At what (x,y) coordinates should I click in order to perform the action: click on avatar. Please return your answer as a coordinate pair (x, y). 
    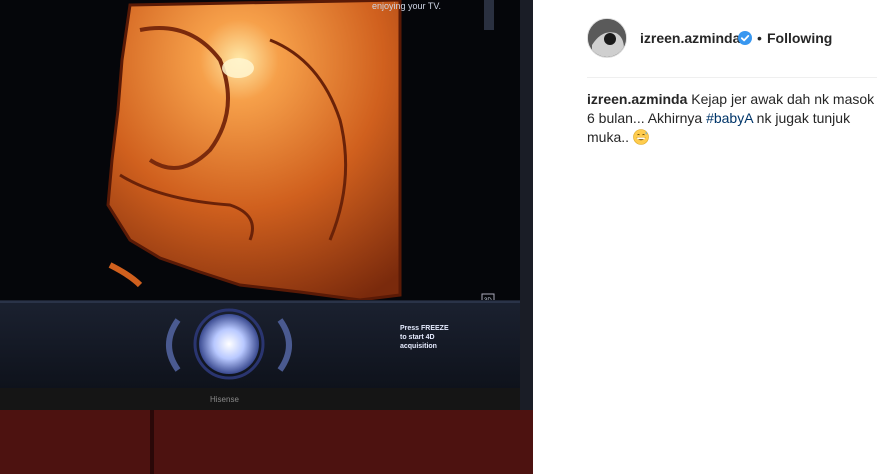
    Looking at the image, I should click on (607, 38).